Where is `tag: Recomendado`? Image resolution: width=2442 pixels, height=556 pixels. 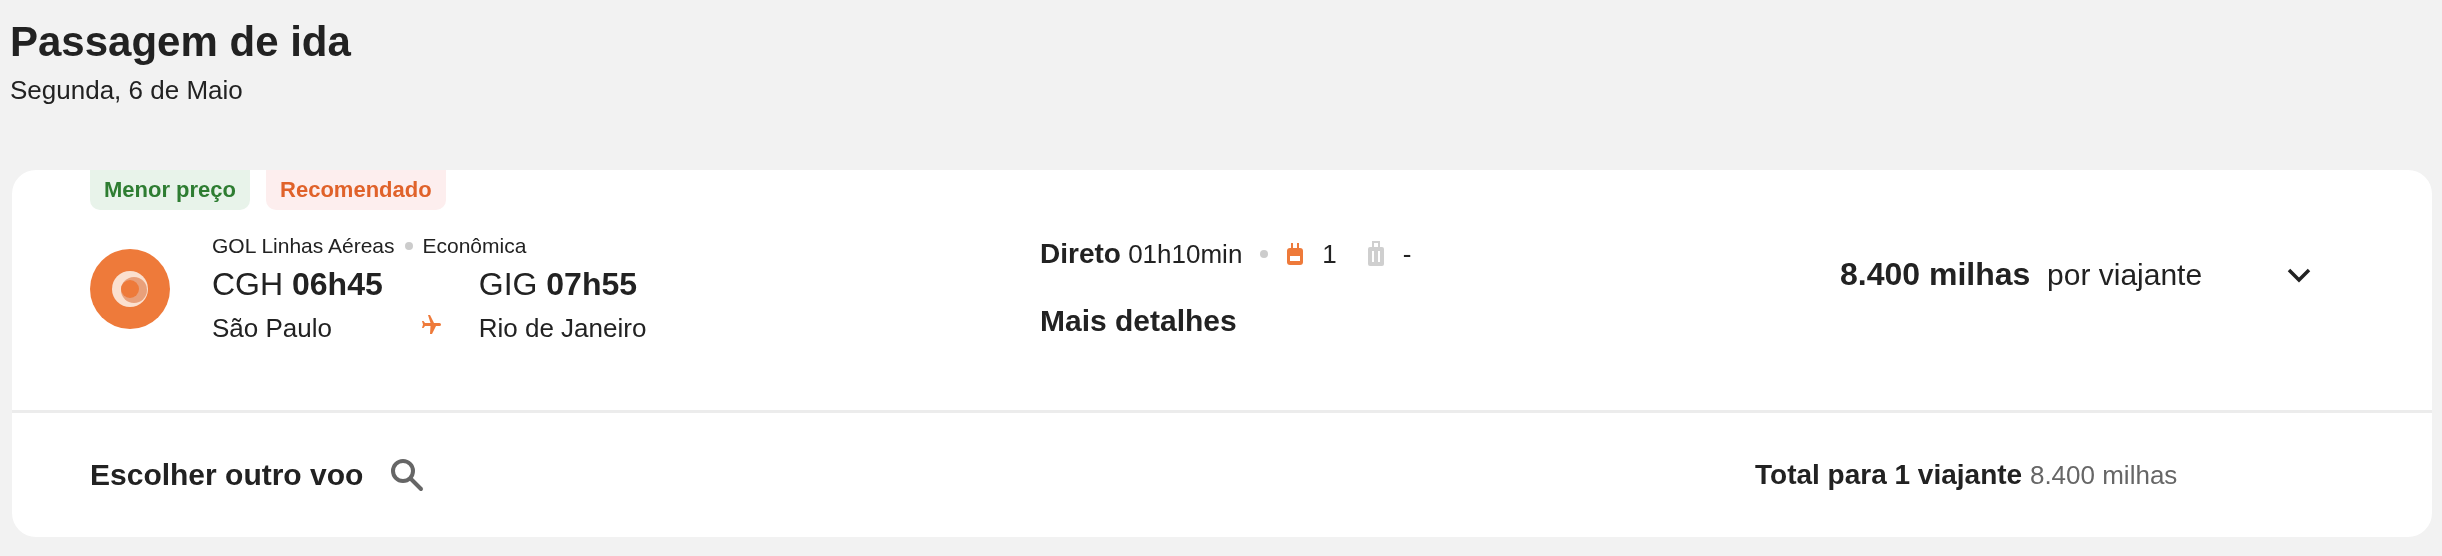
tag: Recomendado is located at coordinates (356, 190).